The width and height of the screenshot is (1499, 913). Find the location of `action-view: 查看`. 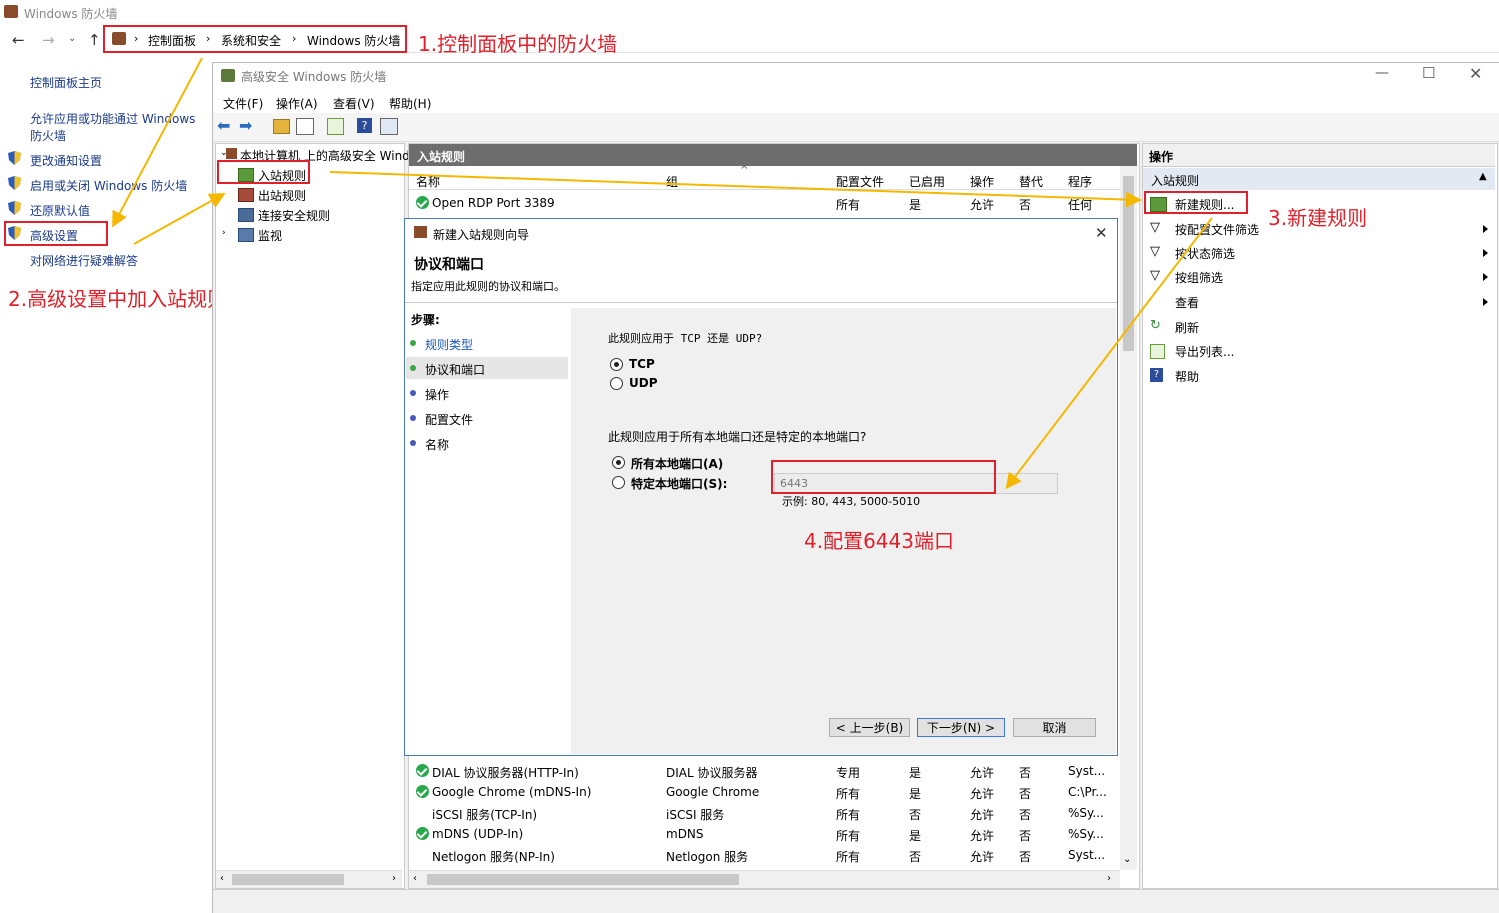

action-view: 查看 is located at coordinates (1187, 302).